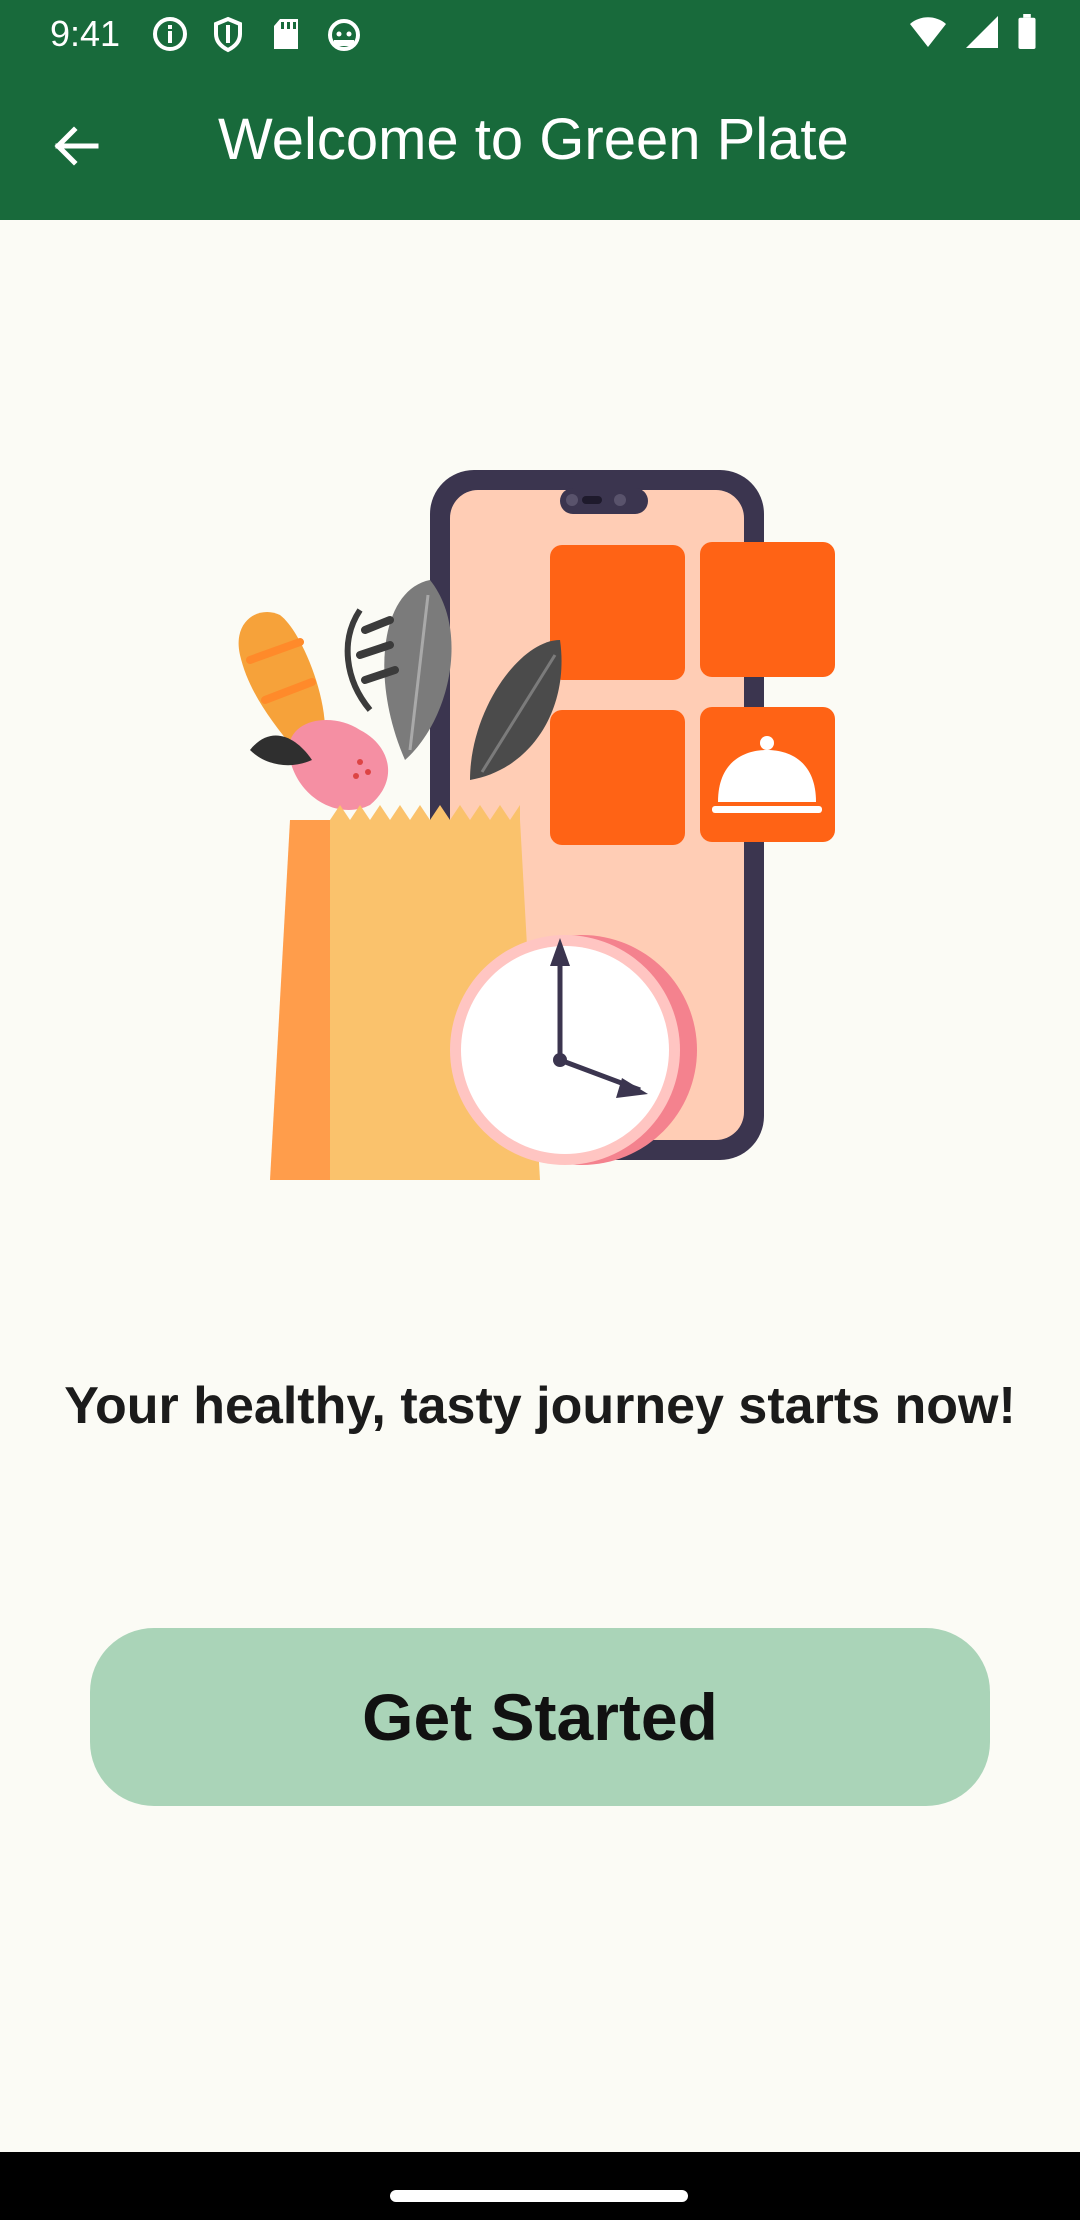 The height and width of the screenshot is (2220, 1080). I want to click on info-icon, so click(170, 36).